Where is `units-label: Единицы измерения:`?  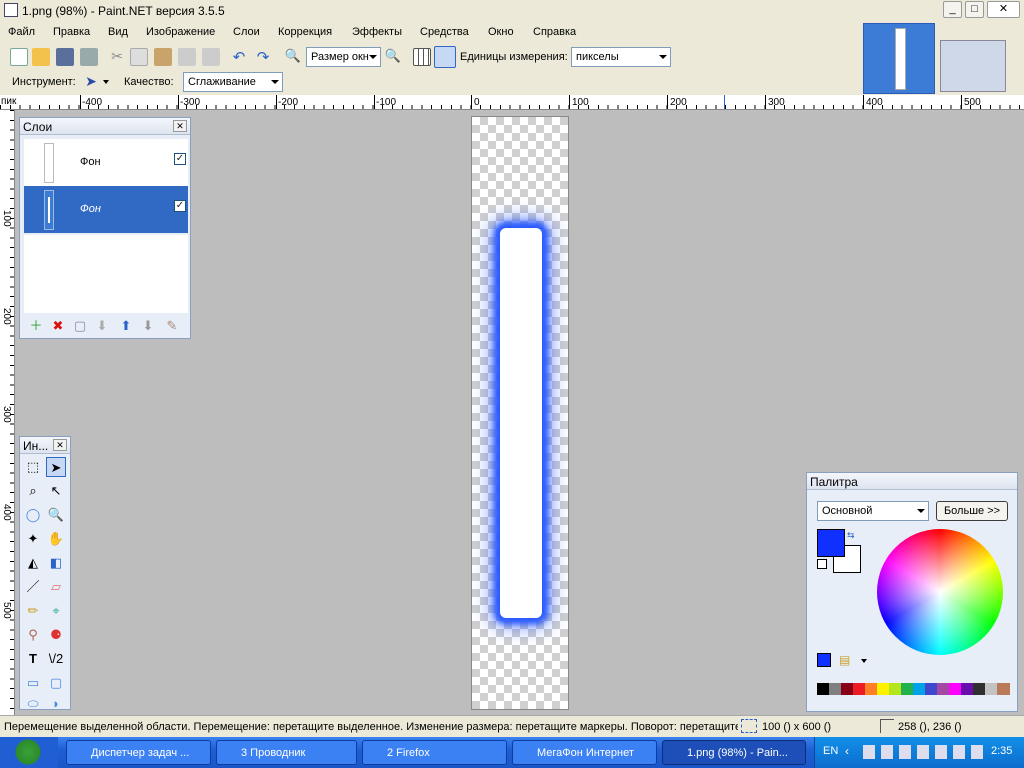 units-label: Единицы измерения: is located at coordinates (514, 57).